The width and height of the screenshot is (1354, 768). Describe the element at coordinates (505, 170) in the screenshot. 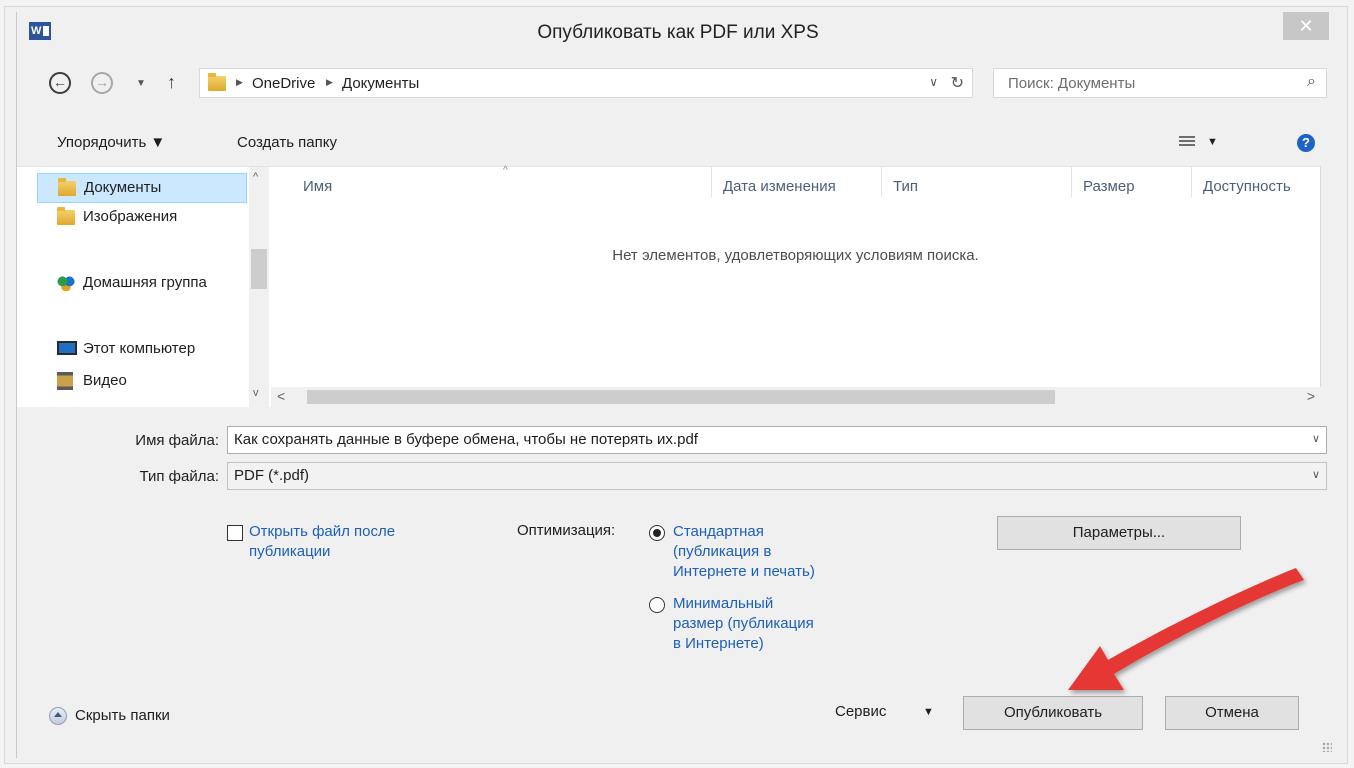

I see `sort-ascending-icon: ^` at that location.